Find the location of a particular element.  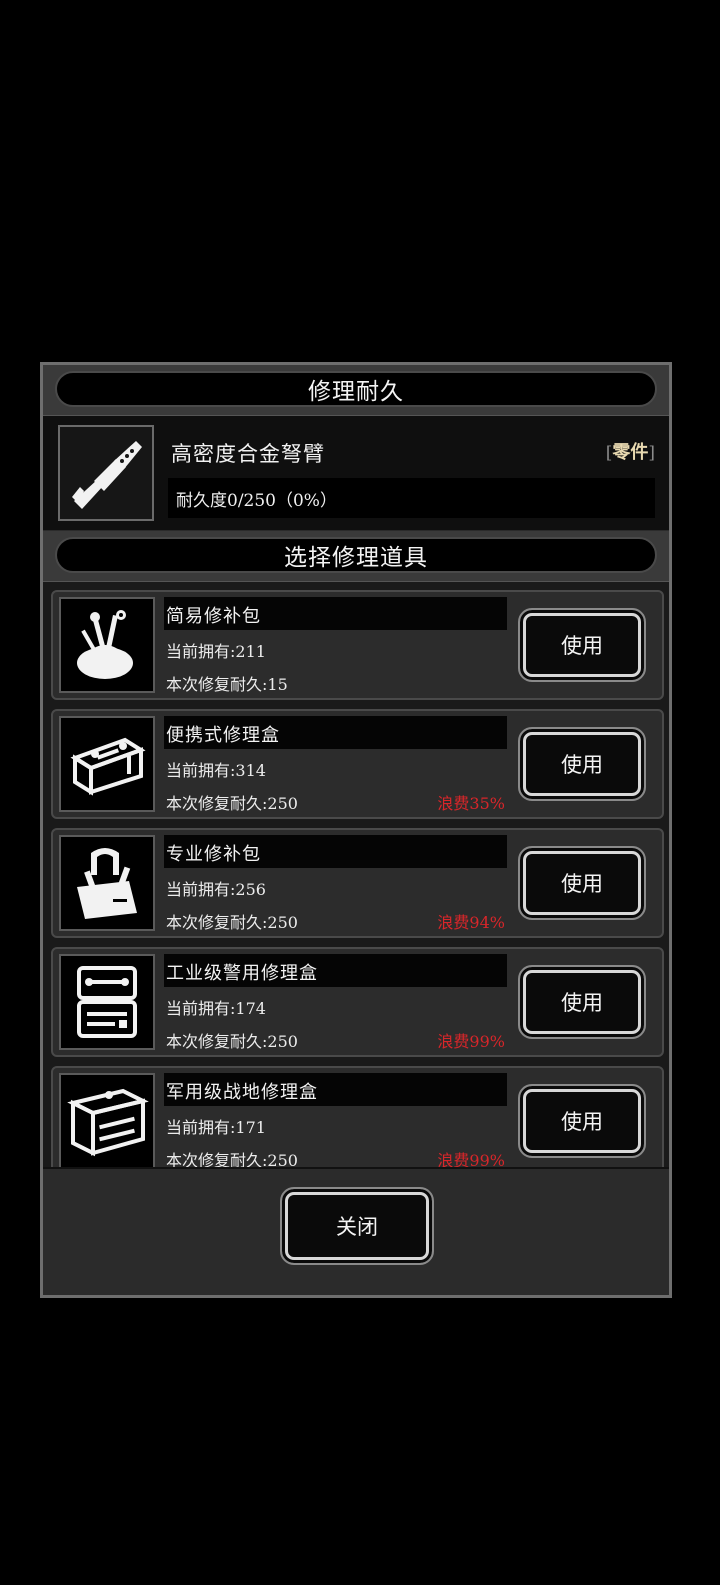

tool-select-header: 选择修理道具 is located at coordinates (356, 557).